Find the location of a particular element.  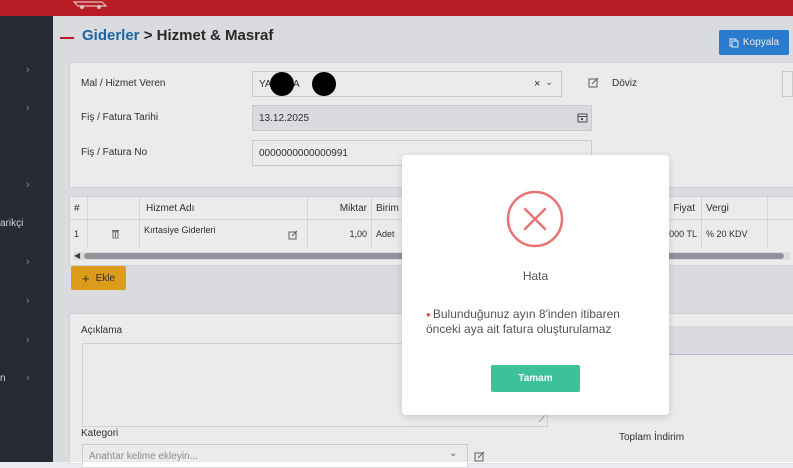

dialog-title: Hata is located at coordinates (535, 276).